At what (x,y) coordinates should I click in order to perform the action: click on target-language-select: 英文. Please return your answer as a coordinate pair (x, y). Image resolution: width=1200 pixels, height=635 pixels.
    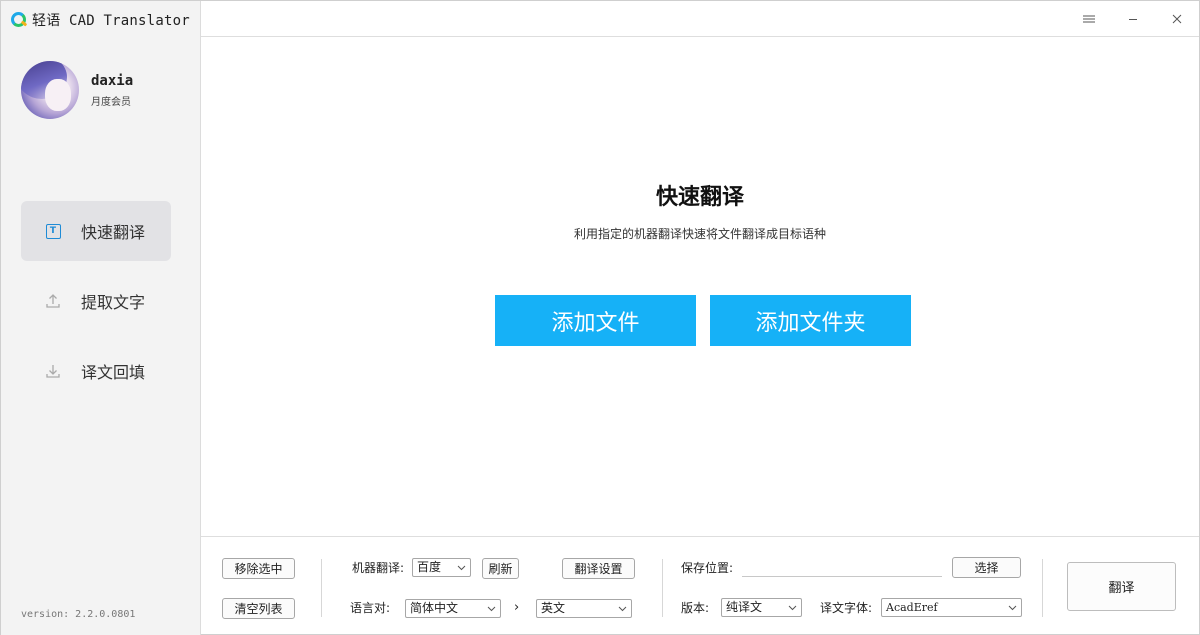
    Looking at the image, I should click on (584, 608).